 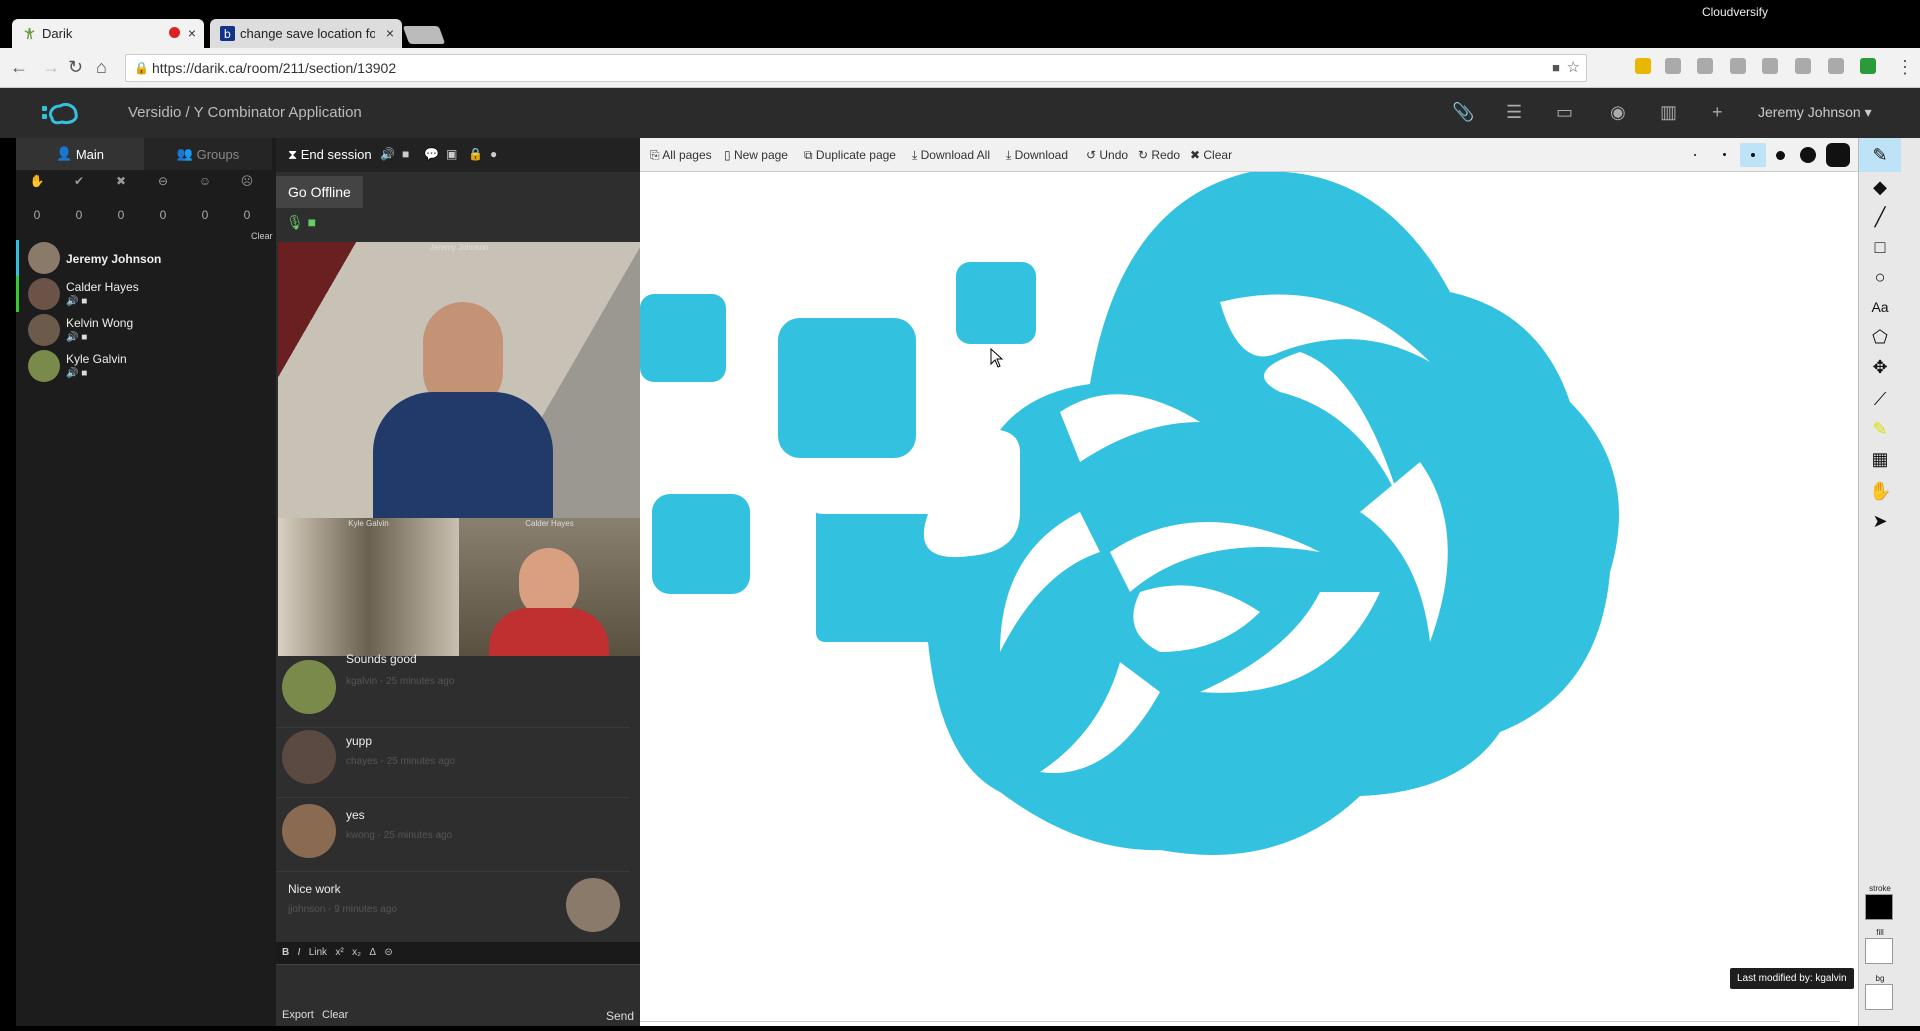 What do you see at coordinates (1879, 951) in the screenshot?
I see `fill-color-swatch` at bounding box center [1879, 951].